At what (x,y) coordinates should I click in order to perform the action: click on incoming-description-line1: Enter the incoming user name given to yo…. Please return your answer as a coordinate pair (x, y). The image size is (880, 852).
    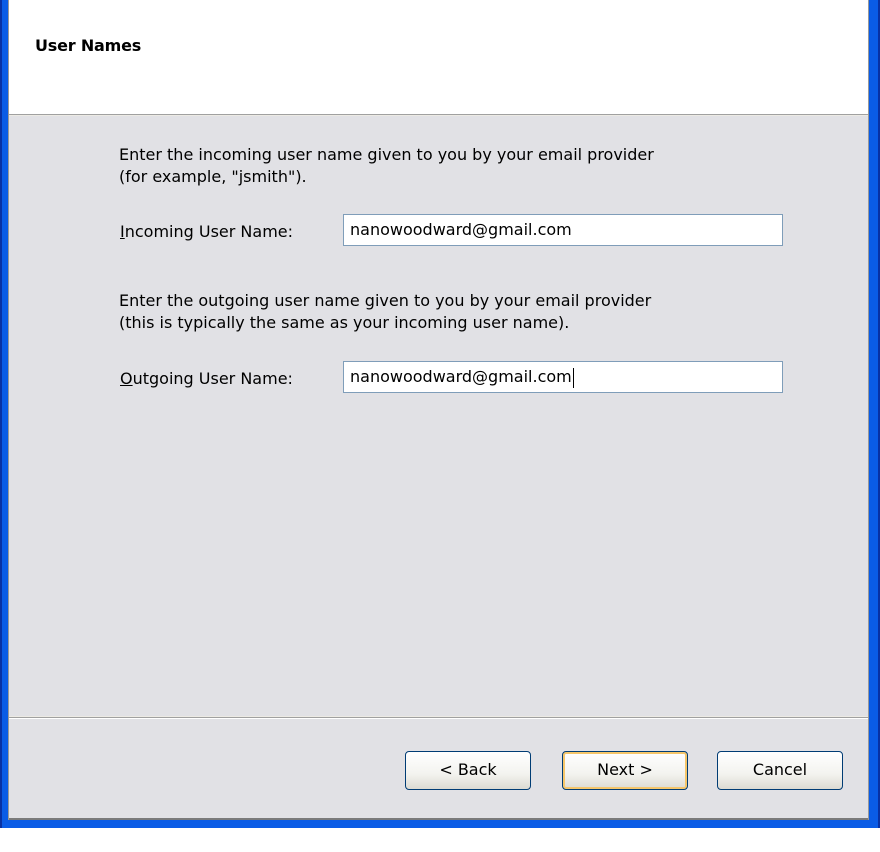
    Looking at the image, I should click on (386, 154).